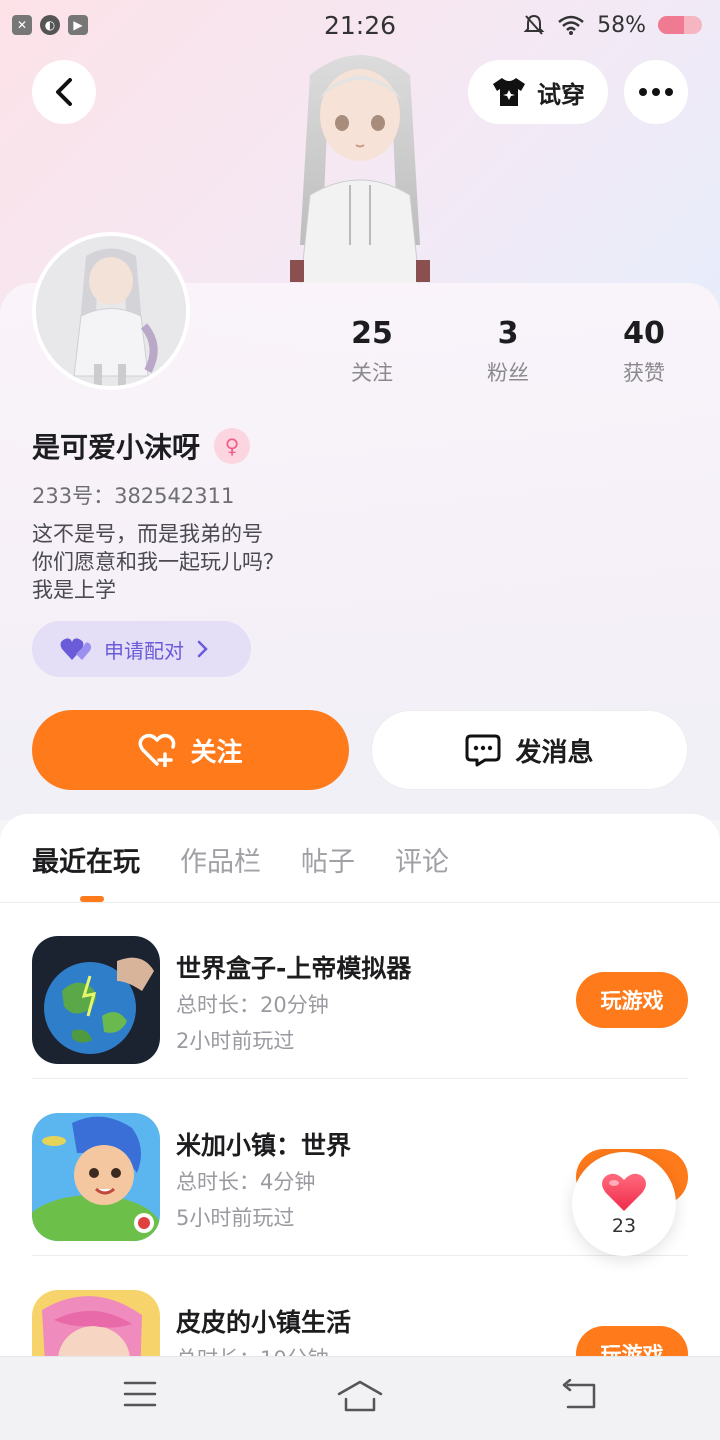 Image resolution: width=720 pixels, height=1440 pixels. What do you see at coordinates (644, 373) in the screenshot?
I see `stat-likes-label: 获赞` at bounding box center [644, 373].